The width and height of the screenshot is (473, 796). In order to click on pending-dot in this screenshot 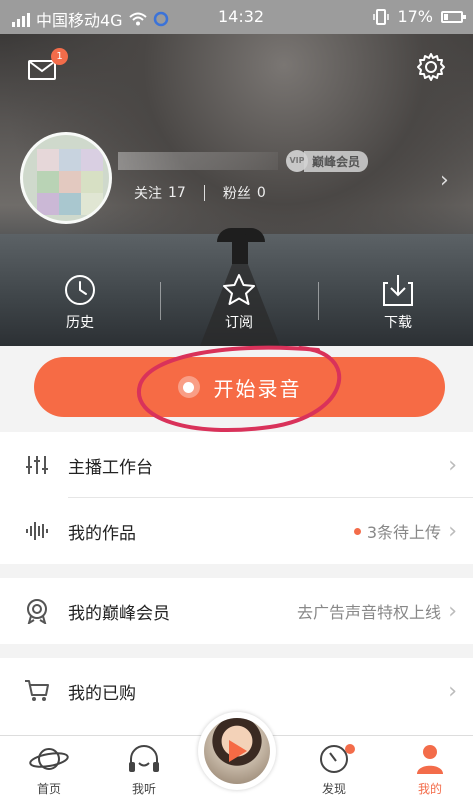, I will do `click(357, 531)`.